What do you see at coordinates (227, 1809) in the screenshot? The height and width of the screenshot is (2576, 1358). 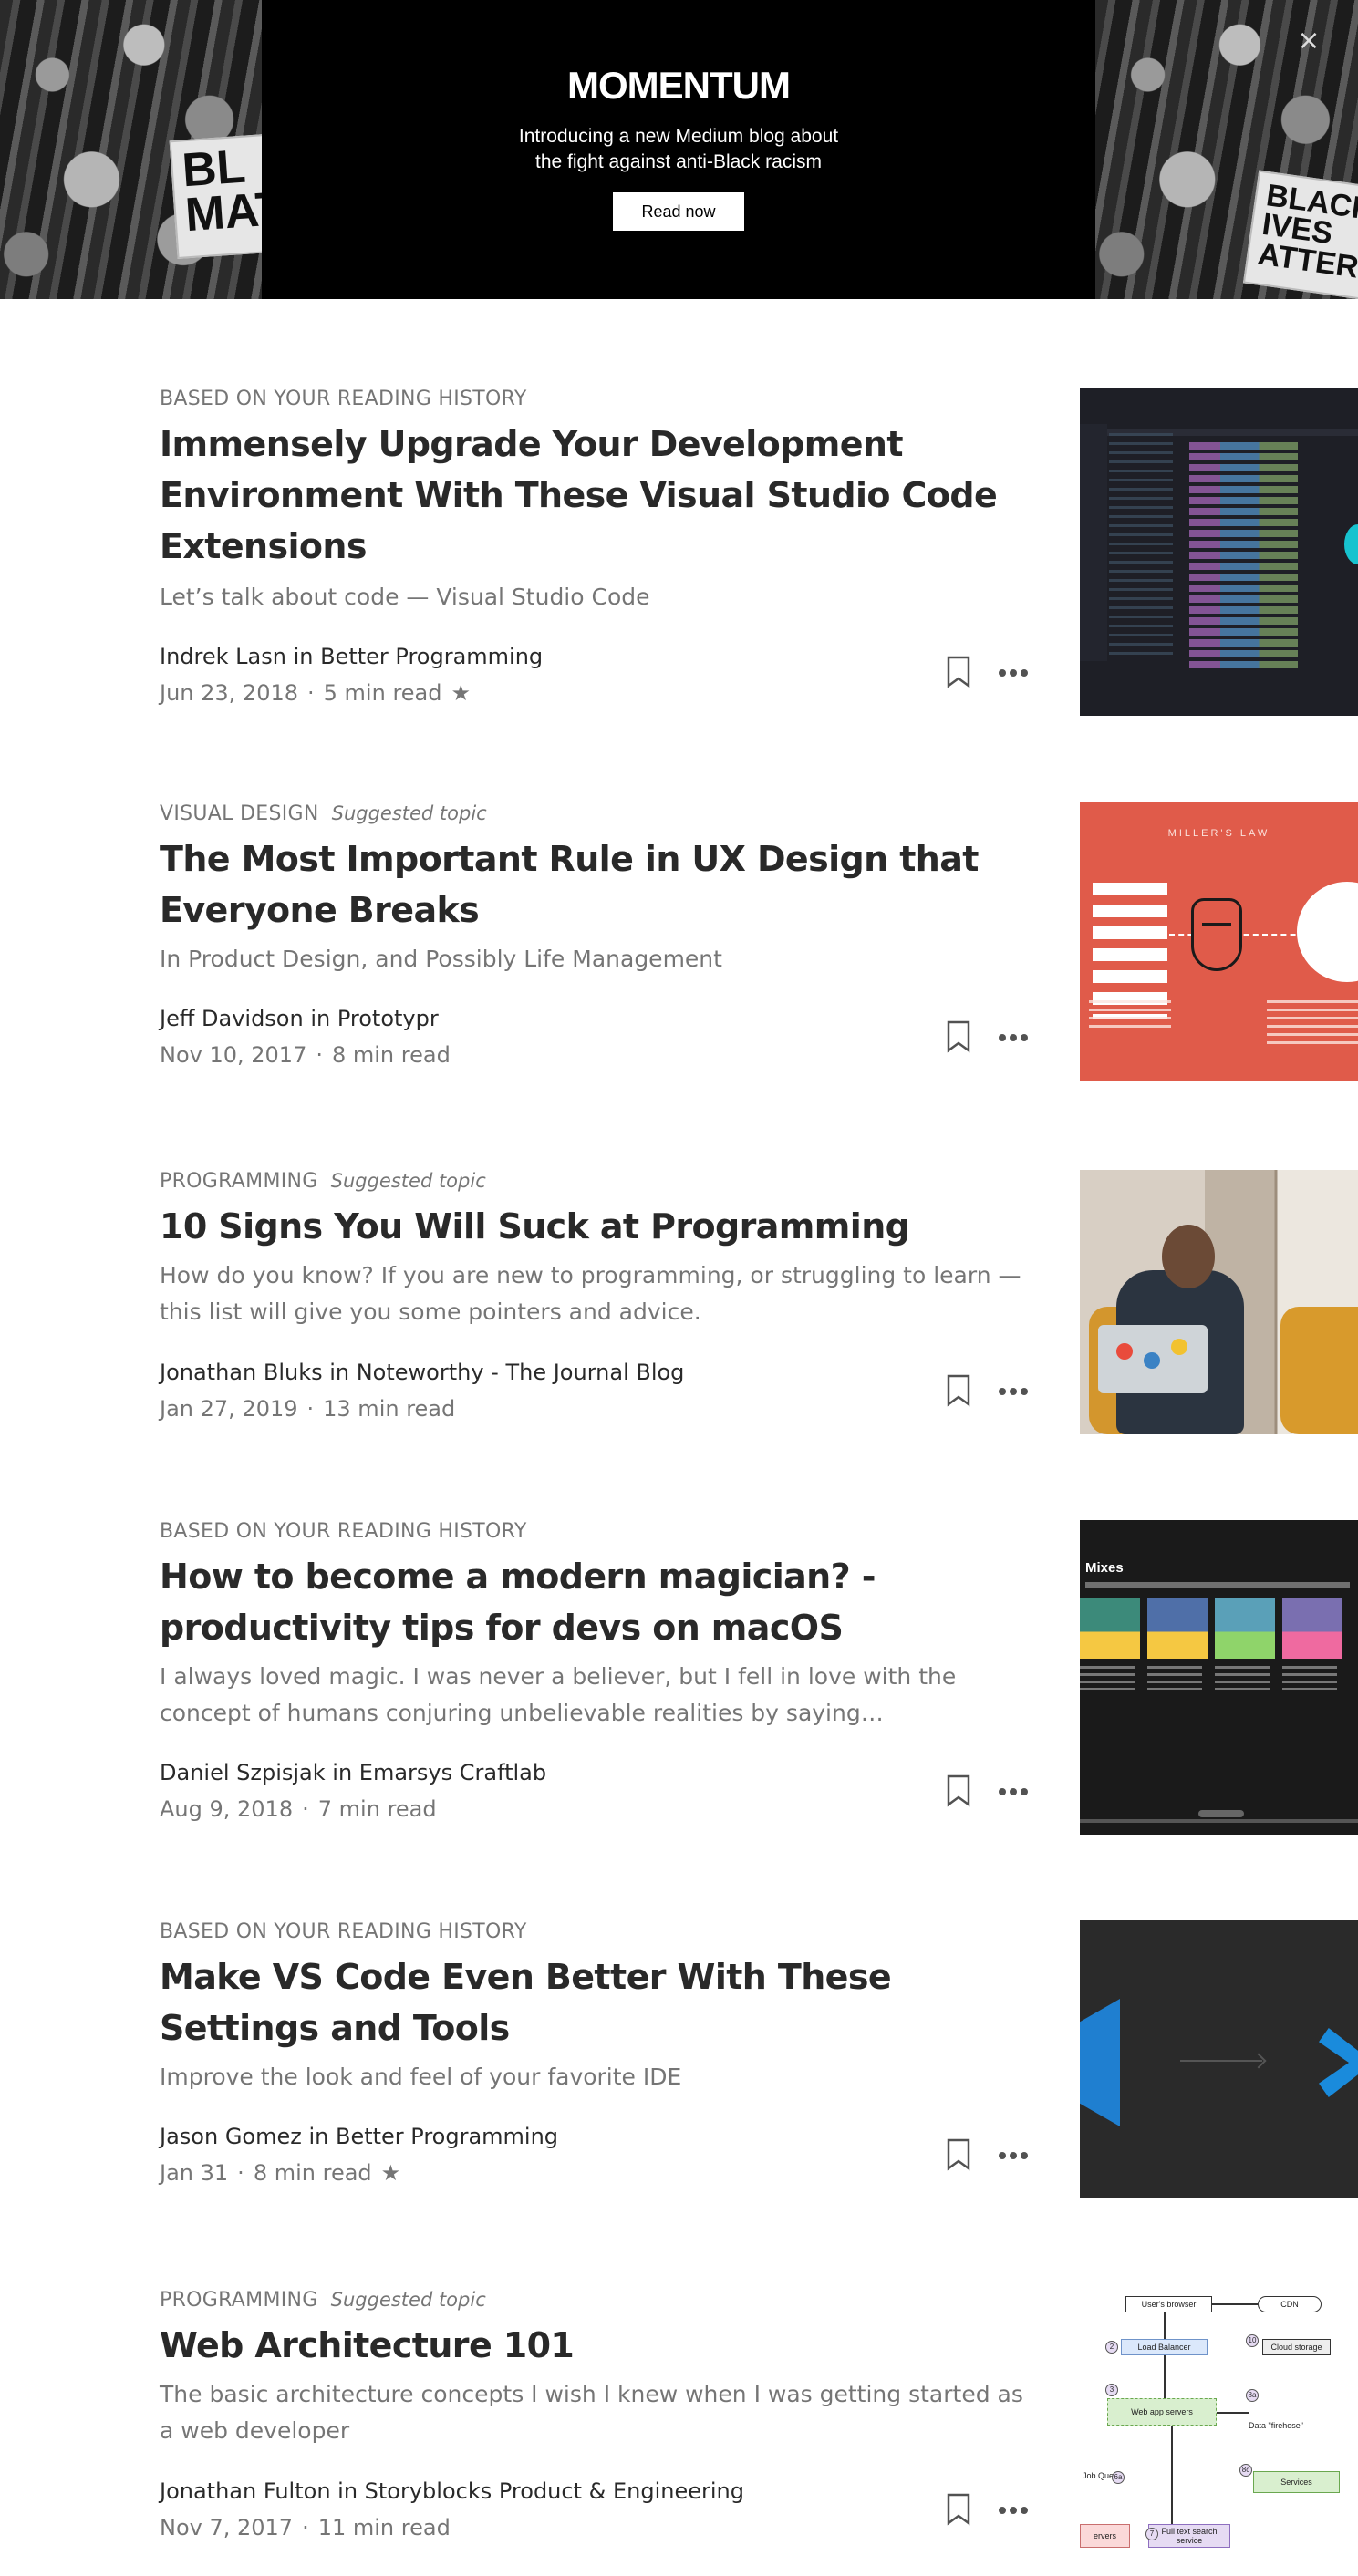 I see `article-date: Aug 9, 2018` at bounding box center [227, 1809].